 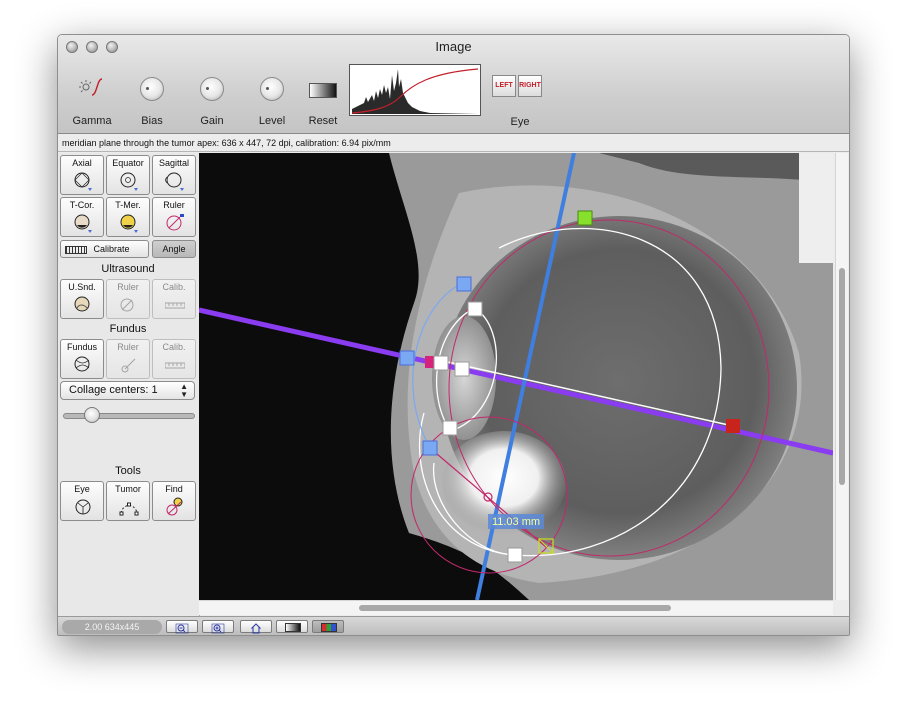 I want to click on grayscale-ramp-icon, so click(x=323, y=90).